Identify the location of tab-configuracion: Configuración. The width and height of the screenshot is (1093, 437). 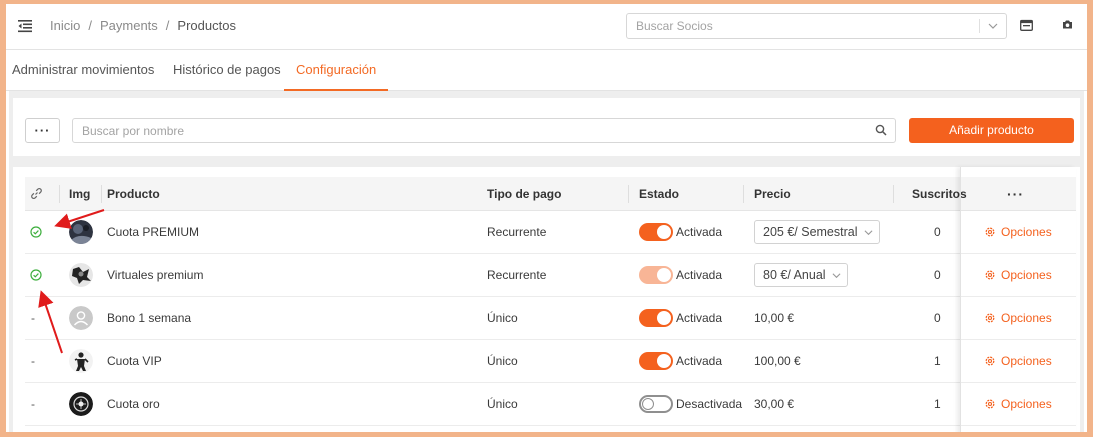
(336, 70).